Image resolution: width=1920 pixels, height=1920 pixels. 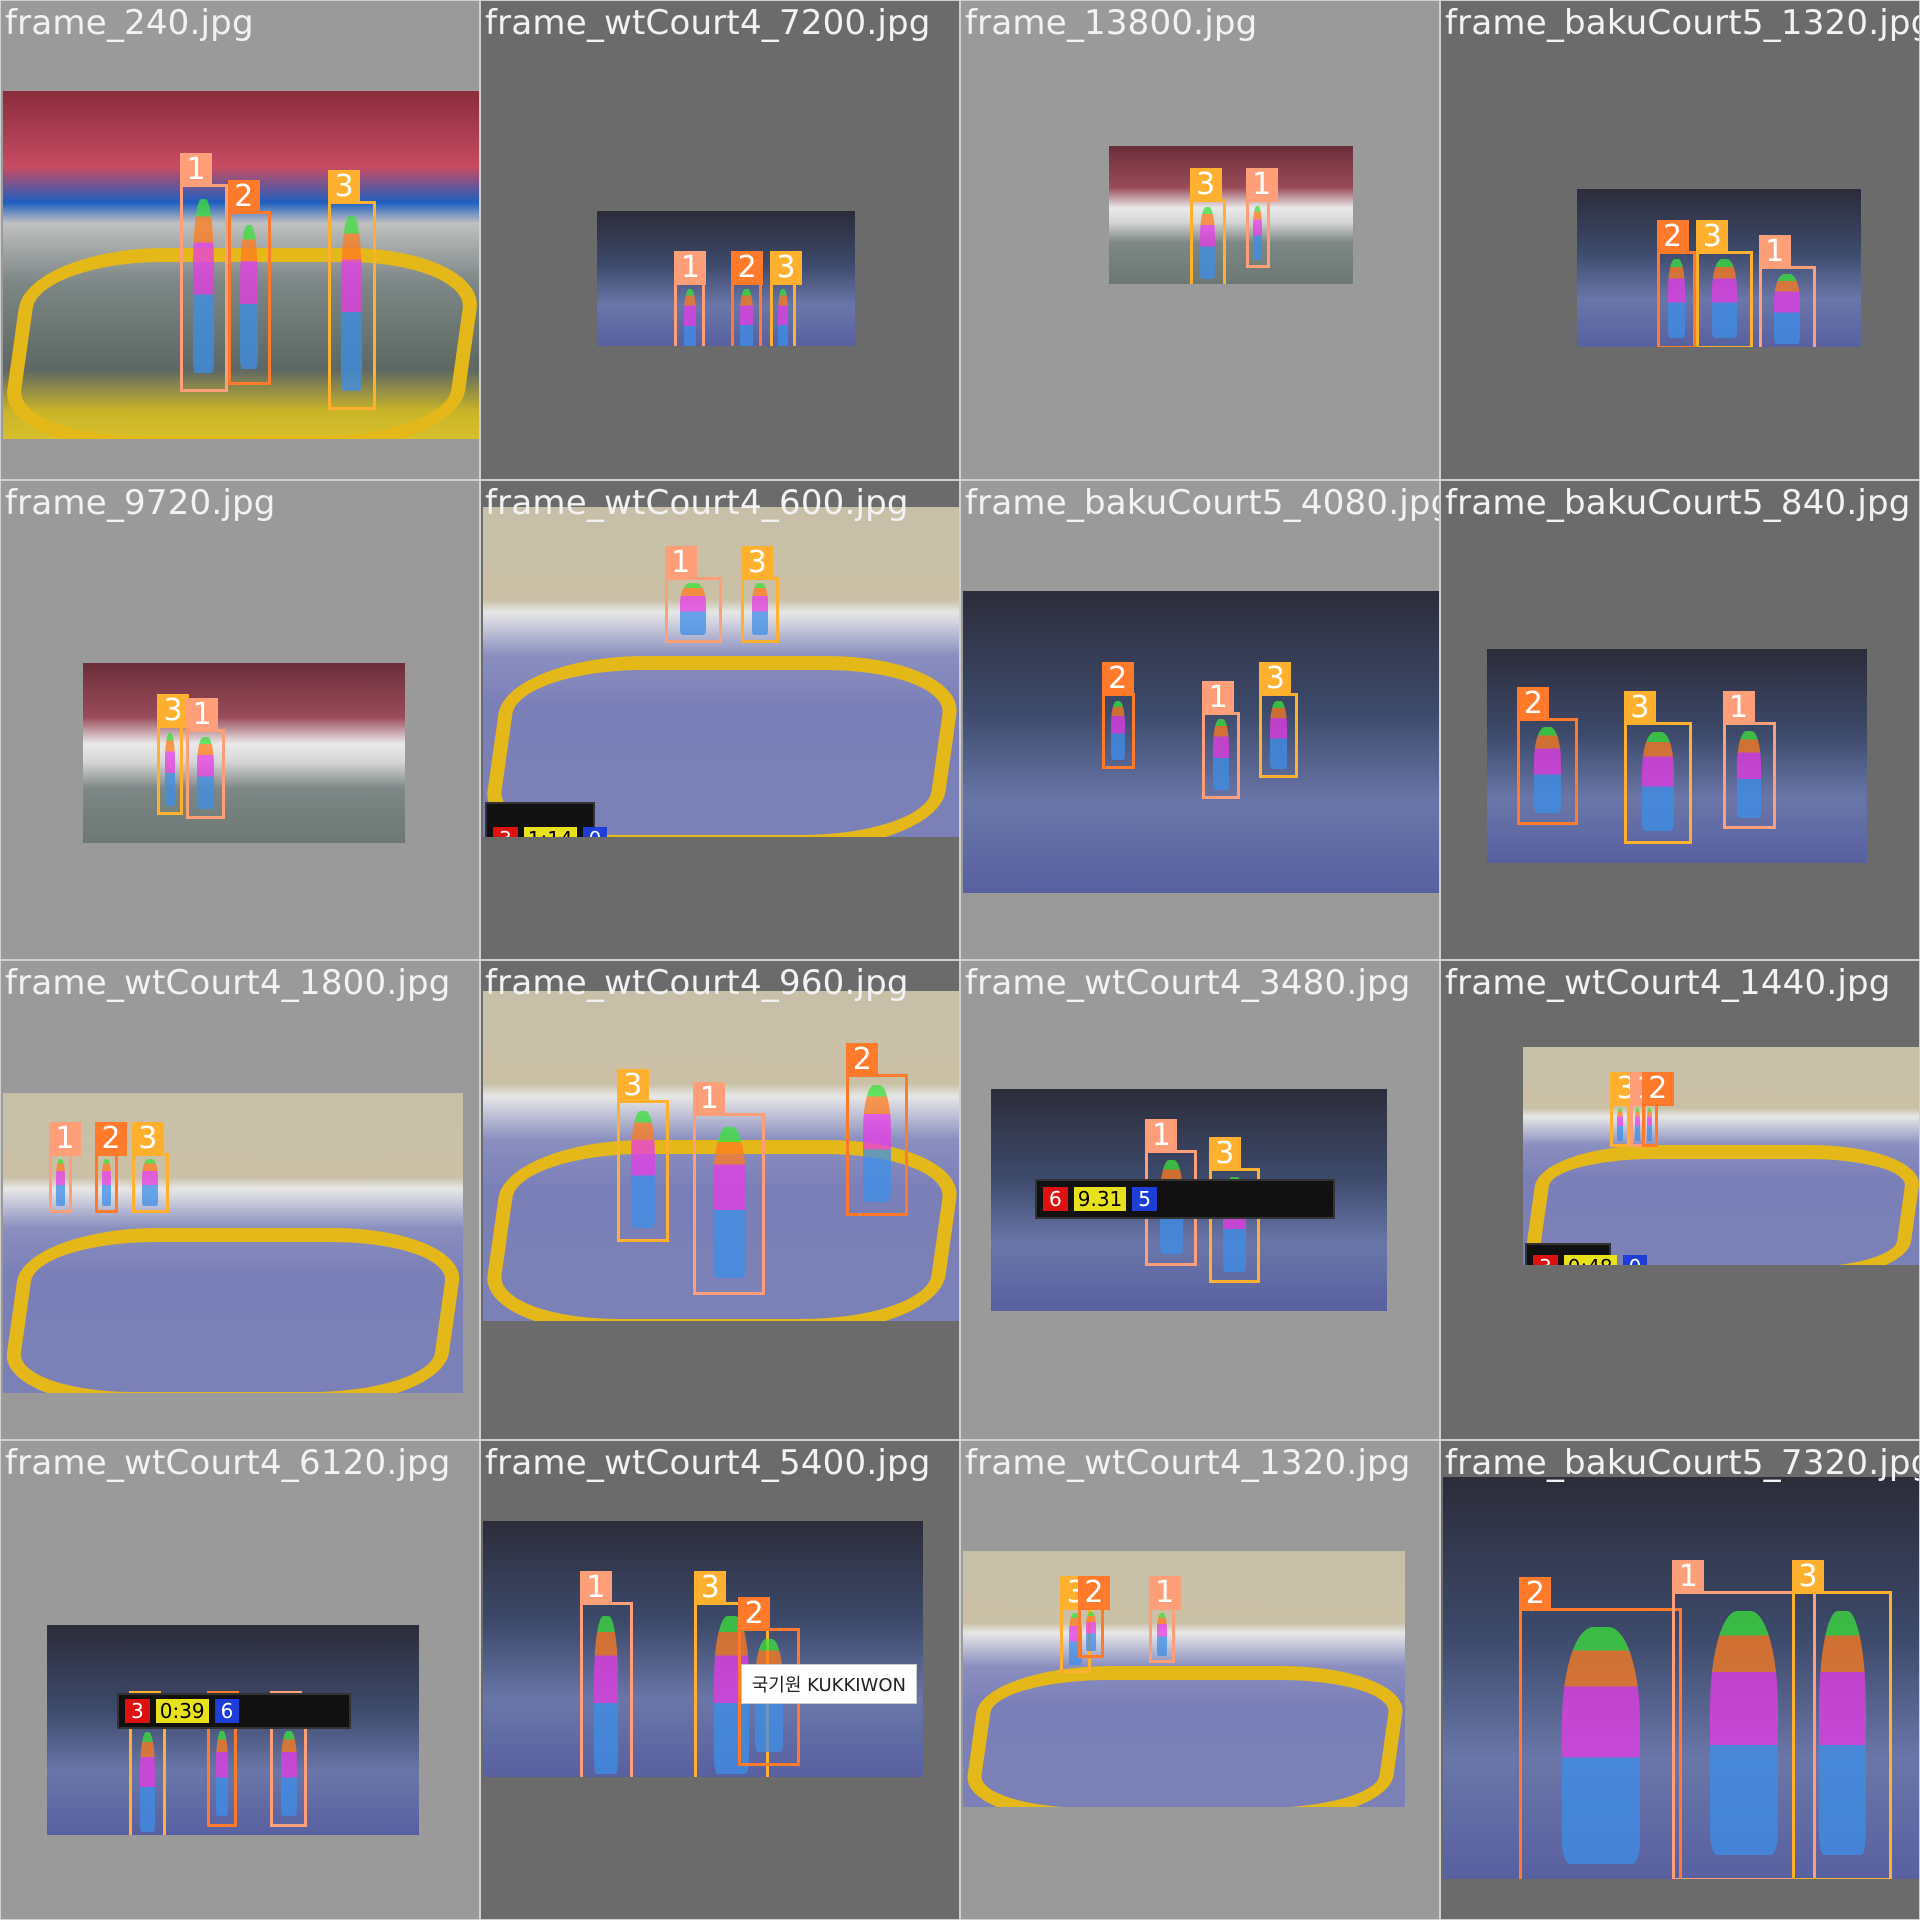 What do you see at coordinates (182, 1711) in the screenshot?
I see `match-clock: 0:39` at bounding box center [182, 1711].